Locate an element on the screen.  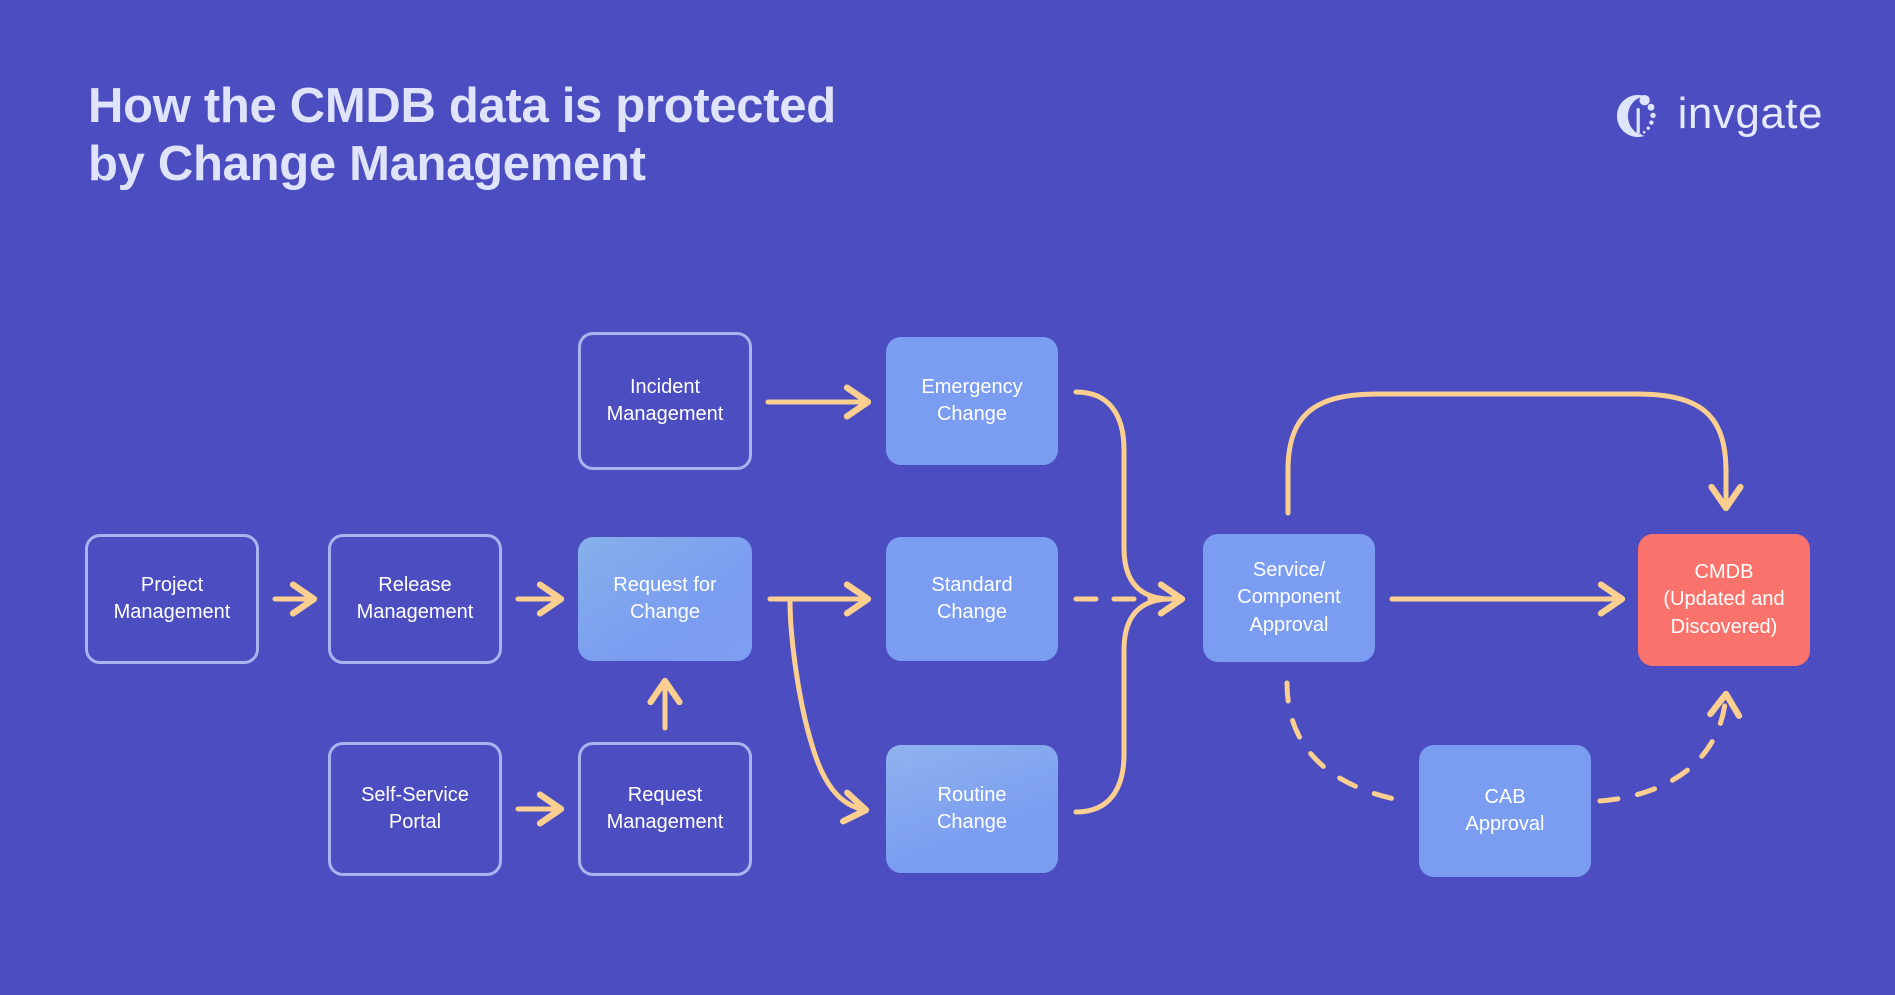
node-release-management: Release Management is located at coordinates (415, 599).